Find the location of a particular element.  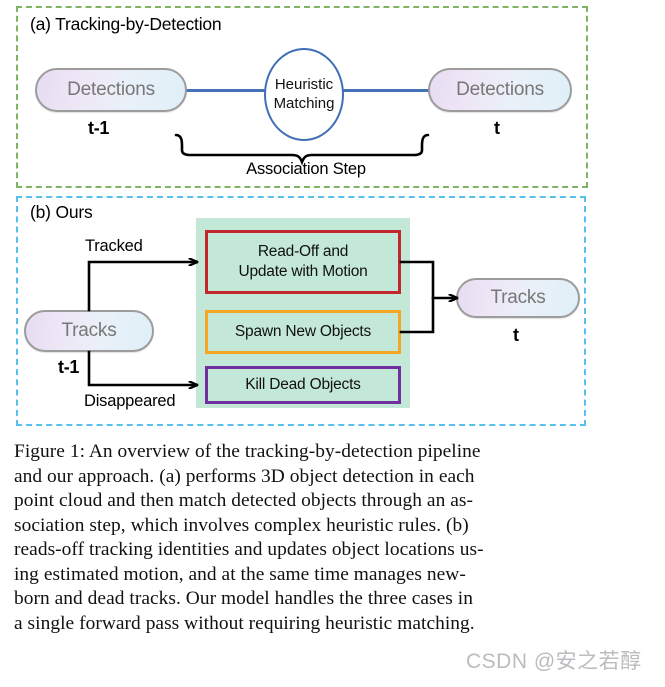

node-detections-curr: Detections is located at coordinates (500, 90).